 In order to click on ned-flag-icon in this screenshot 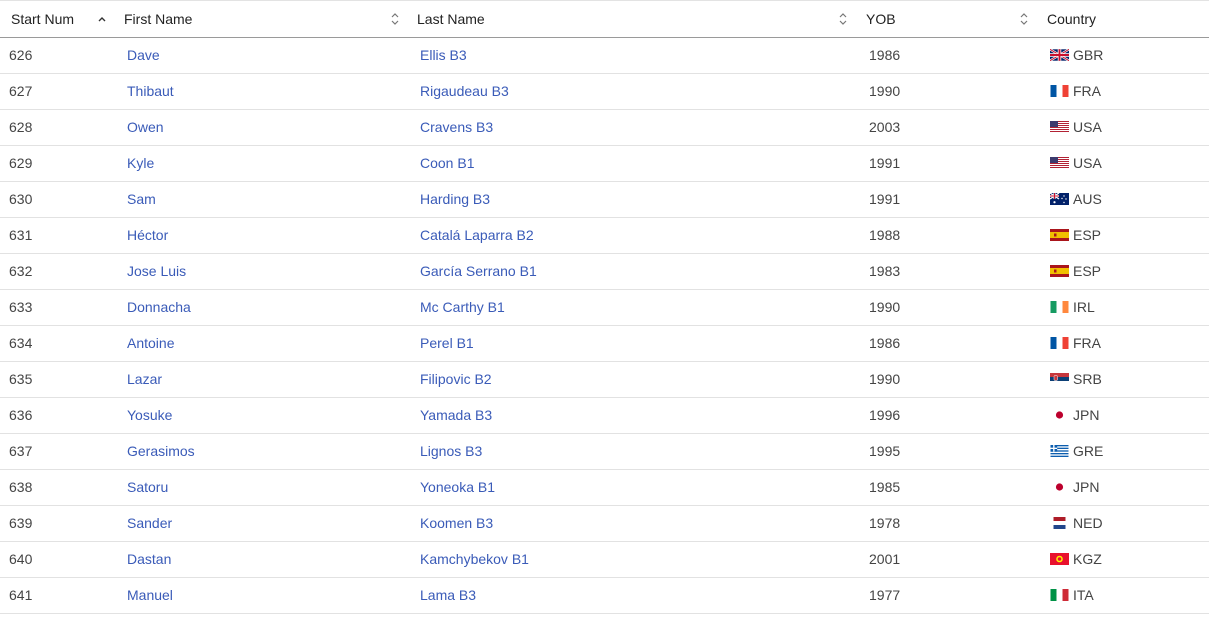, I will do `click(1059, 523)`.